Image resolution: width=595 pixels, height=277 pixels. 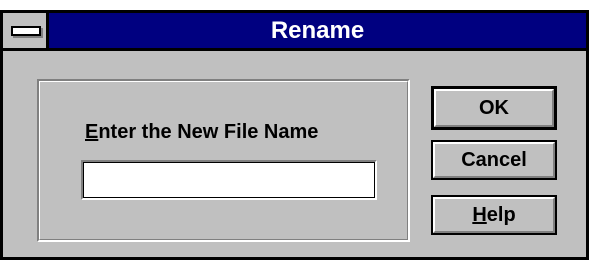 I want to click on new-file-name-input, so click(x=229, y=180).